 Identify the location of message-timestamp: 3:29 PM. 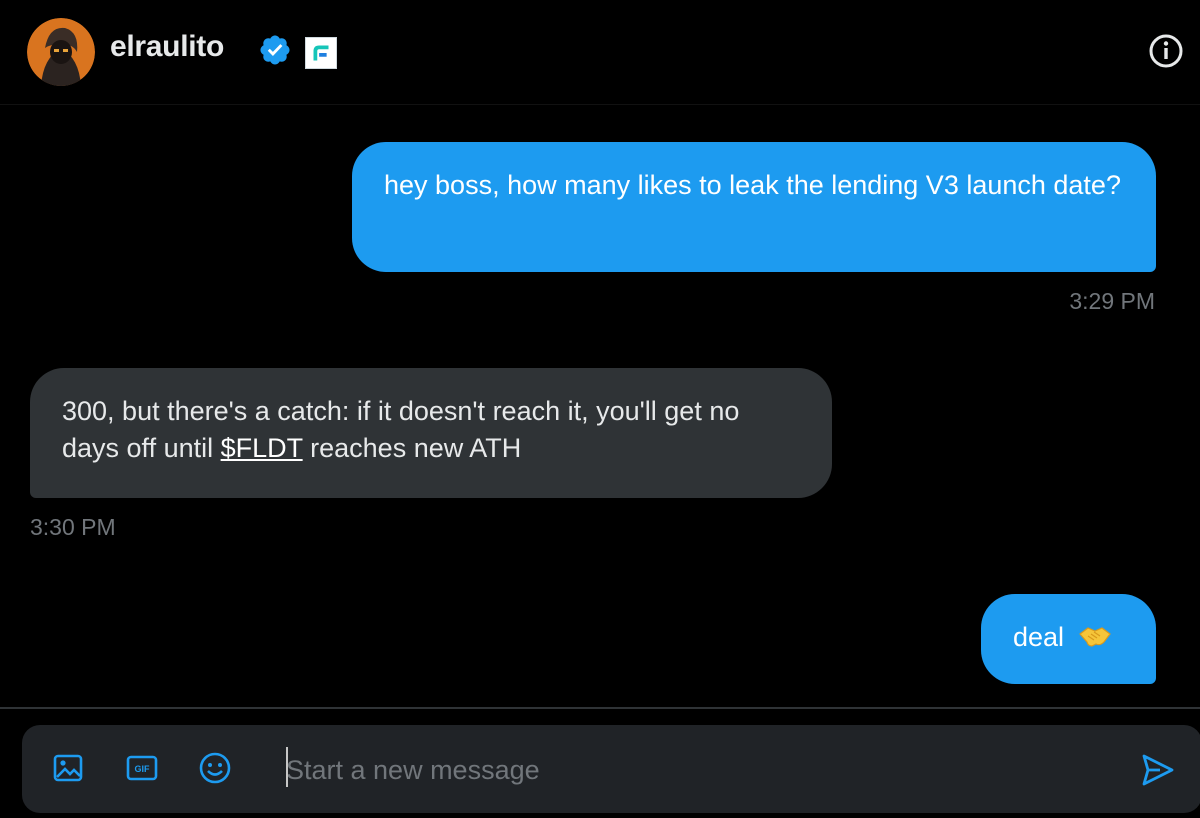
(1112, 301).